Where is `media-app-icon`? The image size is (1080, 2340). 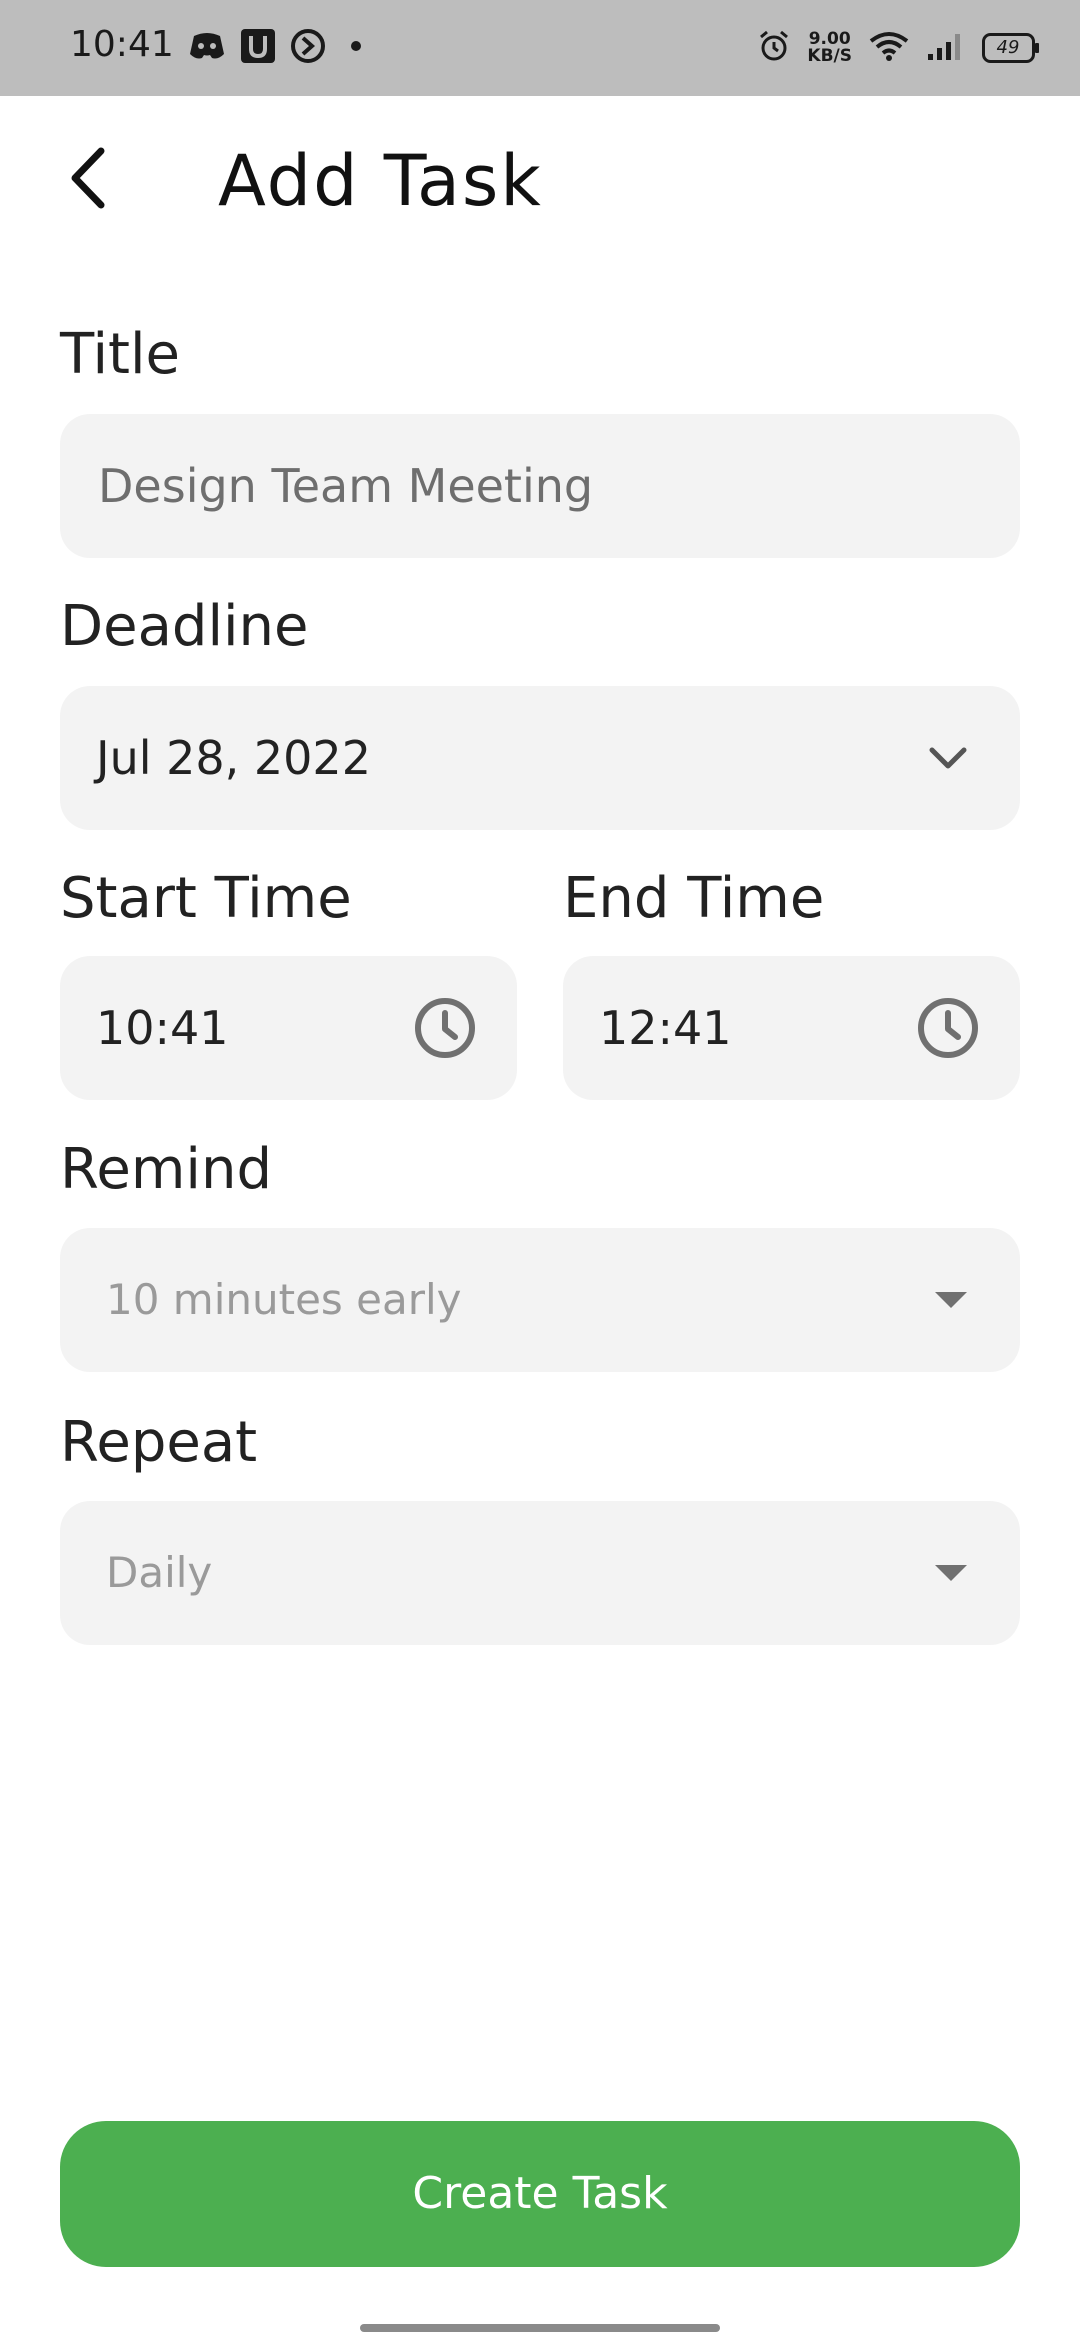 media-app-icon is located at coordinates (308, 48).